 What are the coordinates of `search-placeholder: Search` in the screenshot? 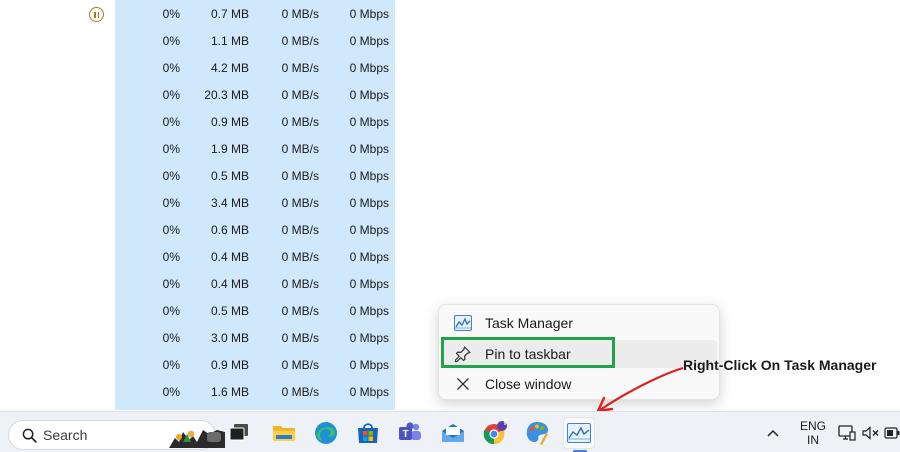 It's located at (65, 435).